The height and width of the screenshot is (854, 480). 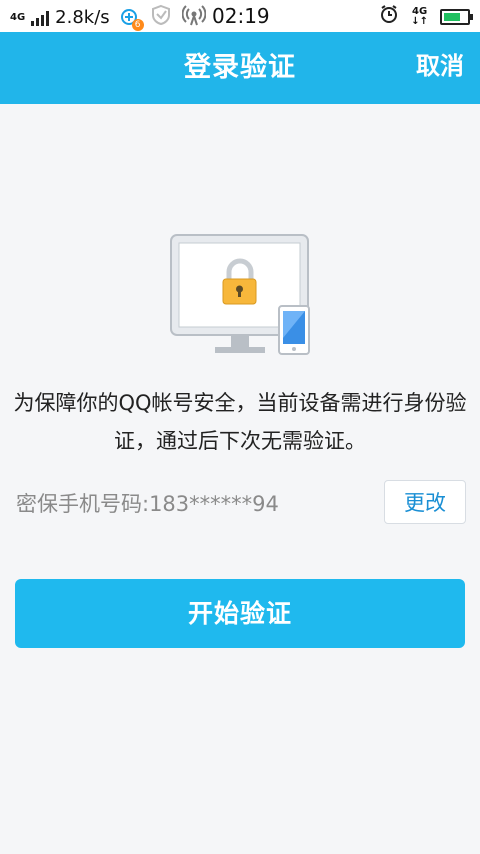 I want to click on phone-icon, so click(x=294, y=330).